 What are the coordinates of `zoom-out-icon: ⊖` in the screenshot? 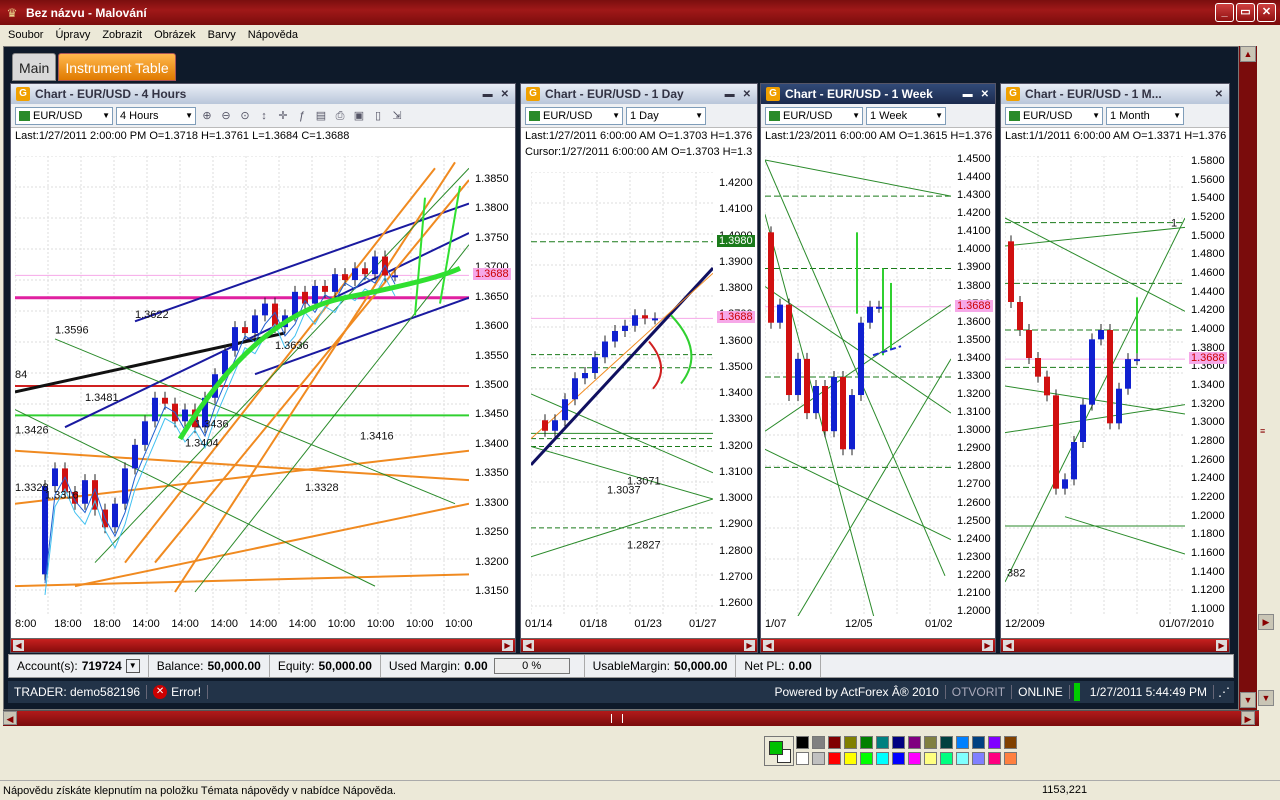 It's located at (226, 116).